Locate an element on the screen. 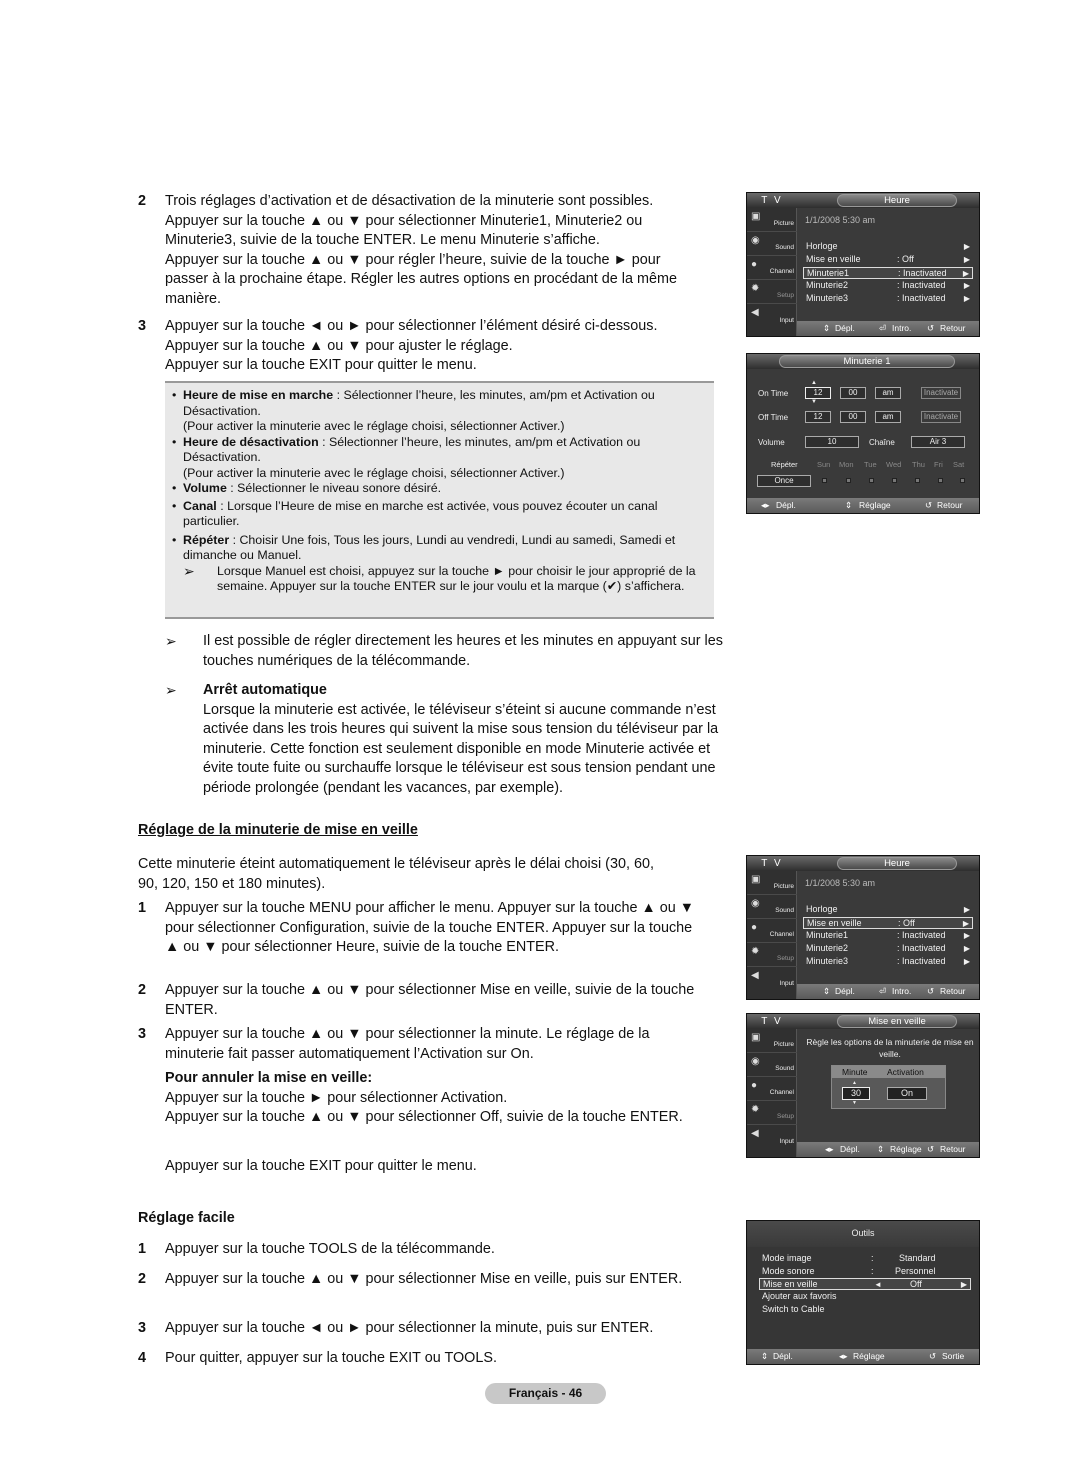  off-ampm-field: am is located at coordinates (888, 417).